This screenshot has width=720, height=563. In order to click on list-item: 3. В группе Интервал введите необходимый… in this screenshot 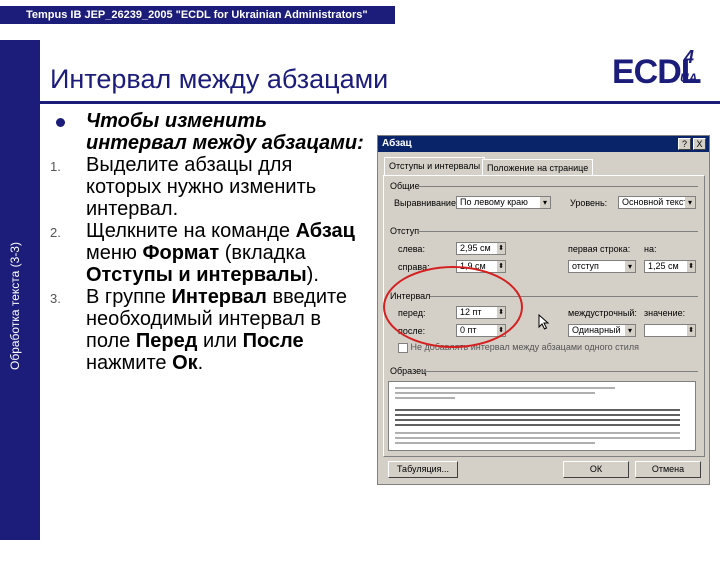, I will do `click(210, 330)`.